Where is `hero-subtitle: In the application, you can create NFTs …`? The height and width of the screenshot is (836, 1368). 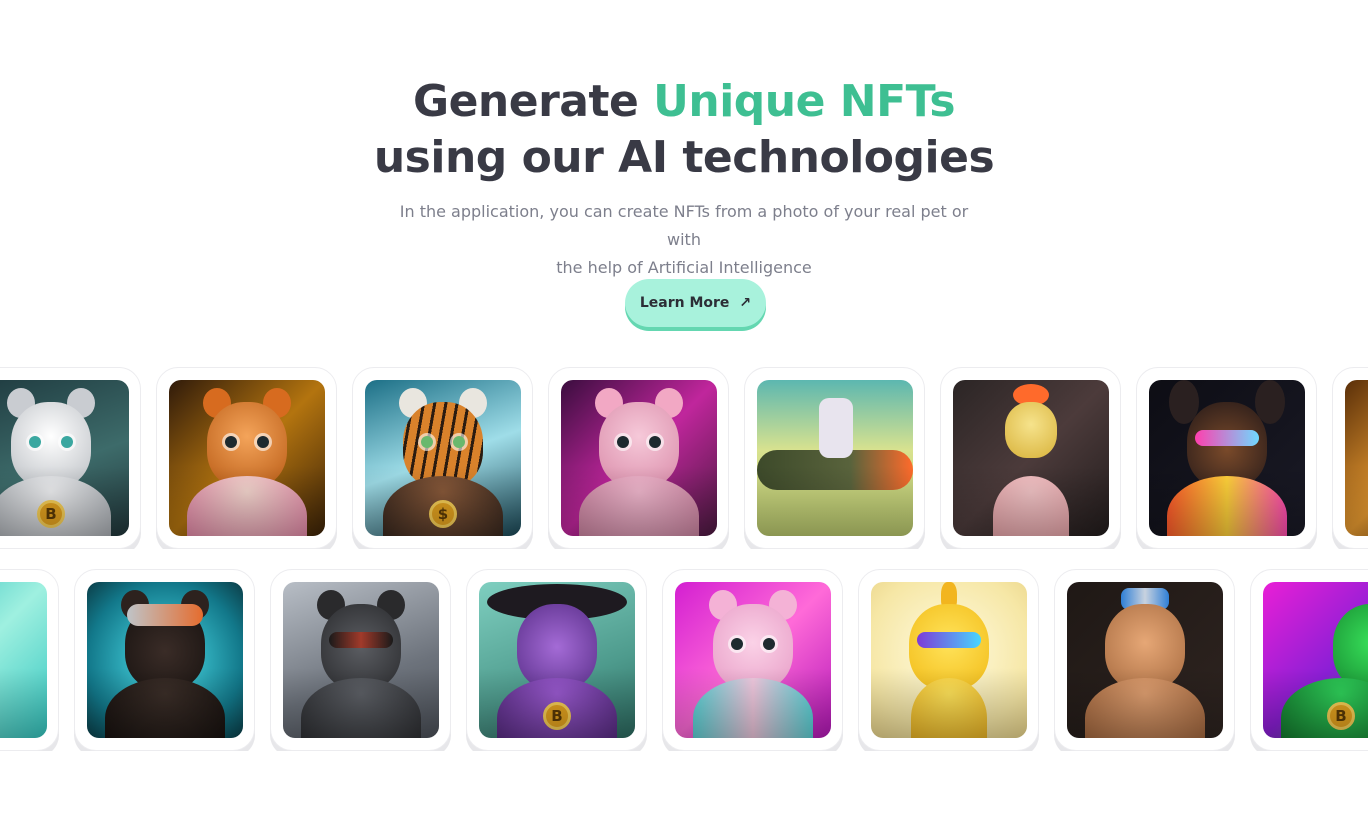 hero-subtitle: In the application, you can create NFTs … is located at coordinates (684, 240).